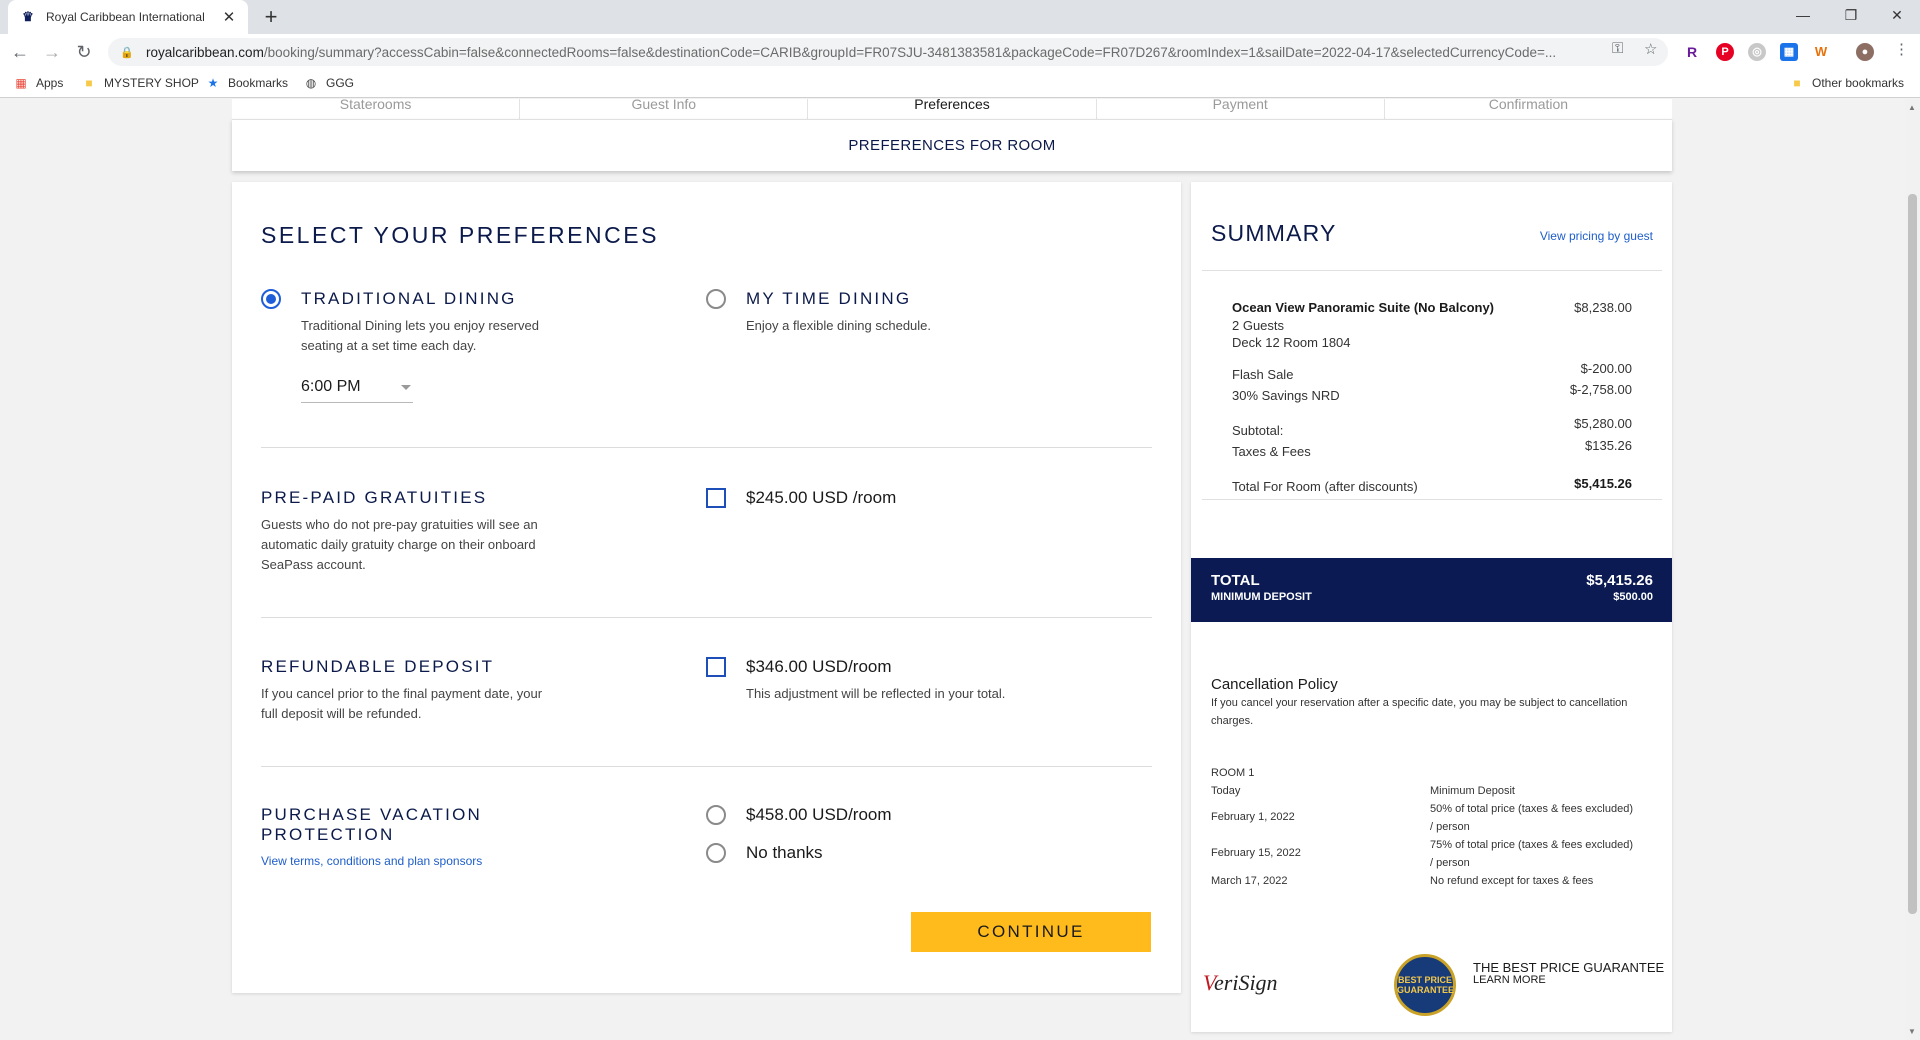 The height and width of the screenshot is (1040, 1920). Describe the element at coordinates (1865, 52) in the screenshot. I see `profile-avatar-icon: ●` at that location.